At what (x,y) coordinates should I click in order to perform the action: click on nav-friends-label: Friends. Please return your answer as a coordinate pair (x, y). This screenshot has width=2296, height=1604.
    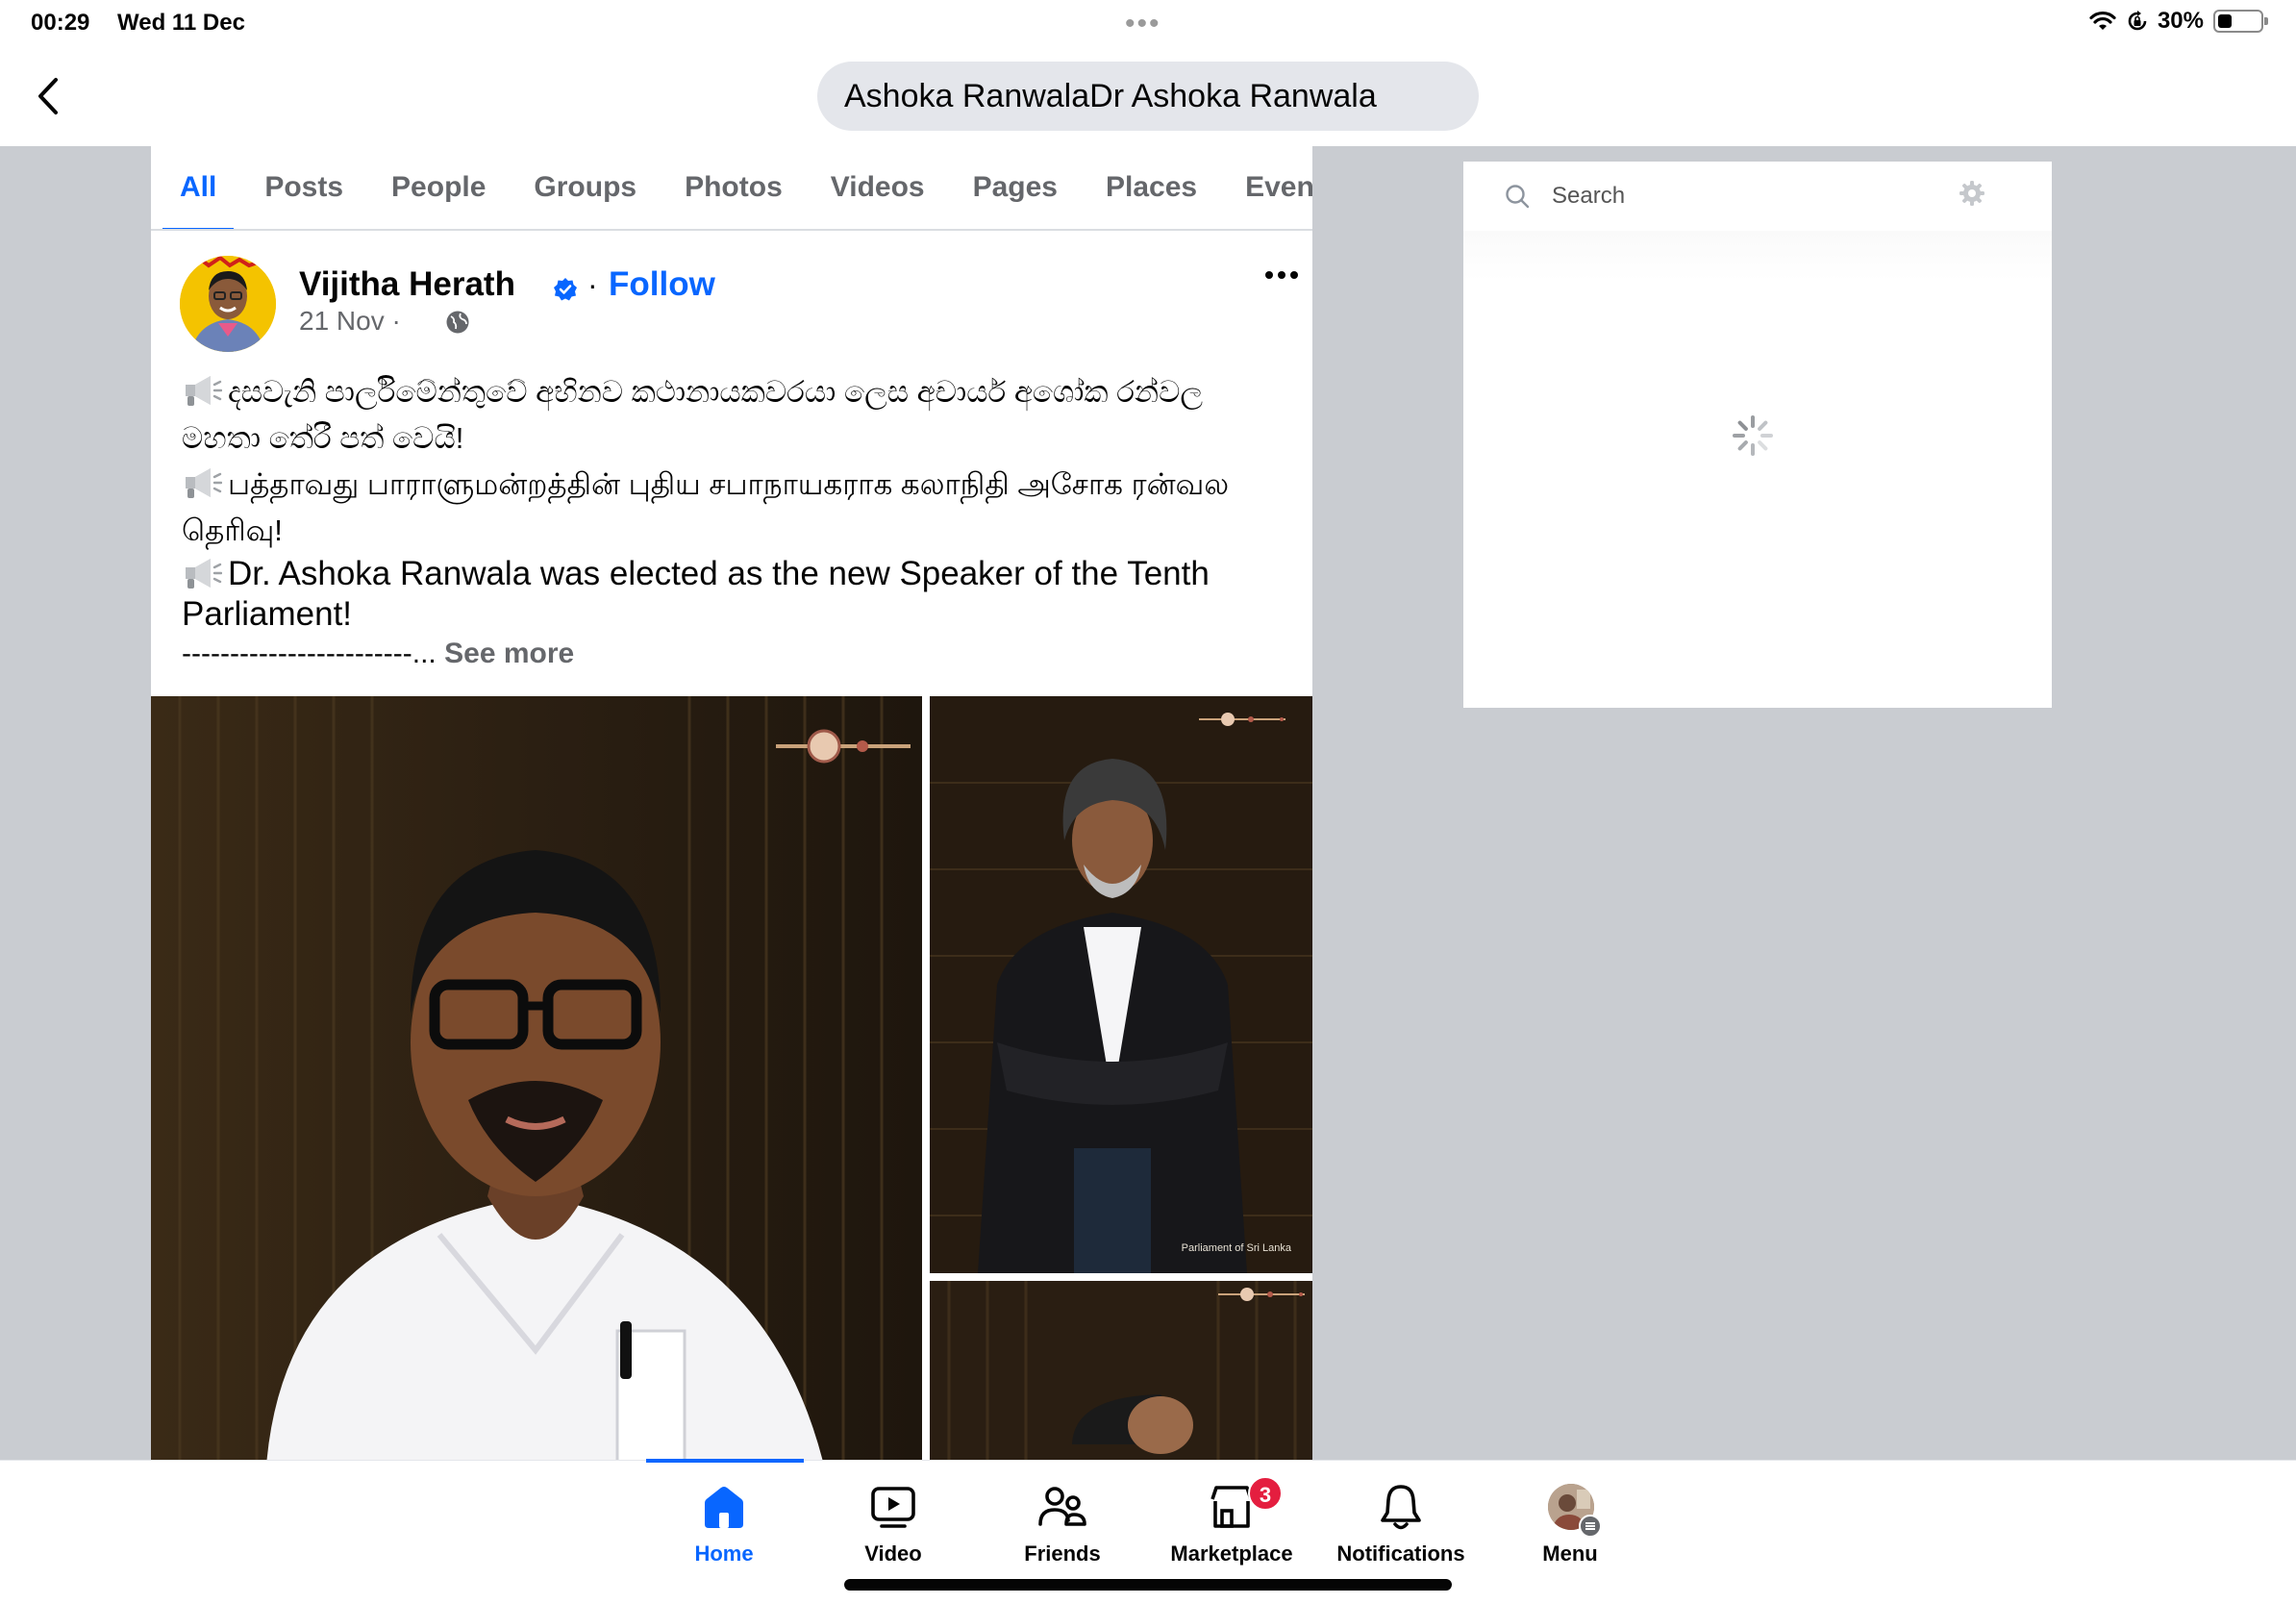
    Looking at the image, I should click on (1062, 1553).